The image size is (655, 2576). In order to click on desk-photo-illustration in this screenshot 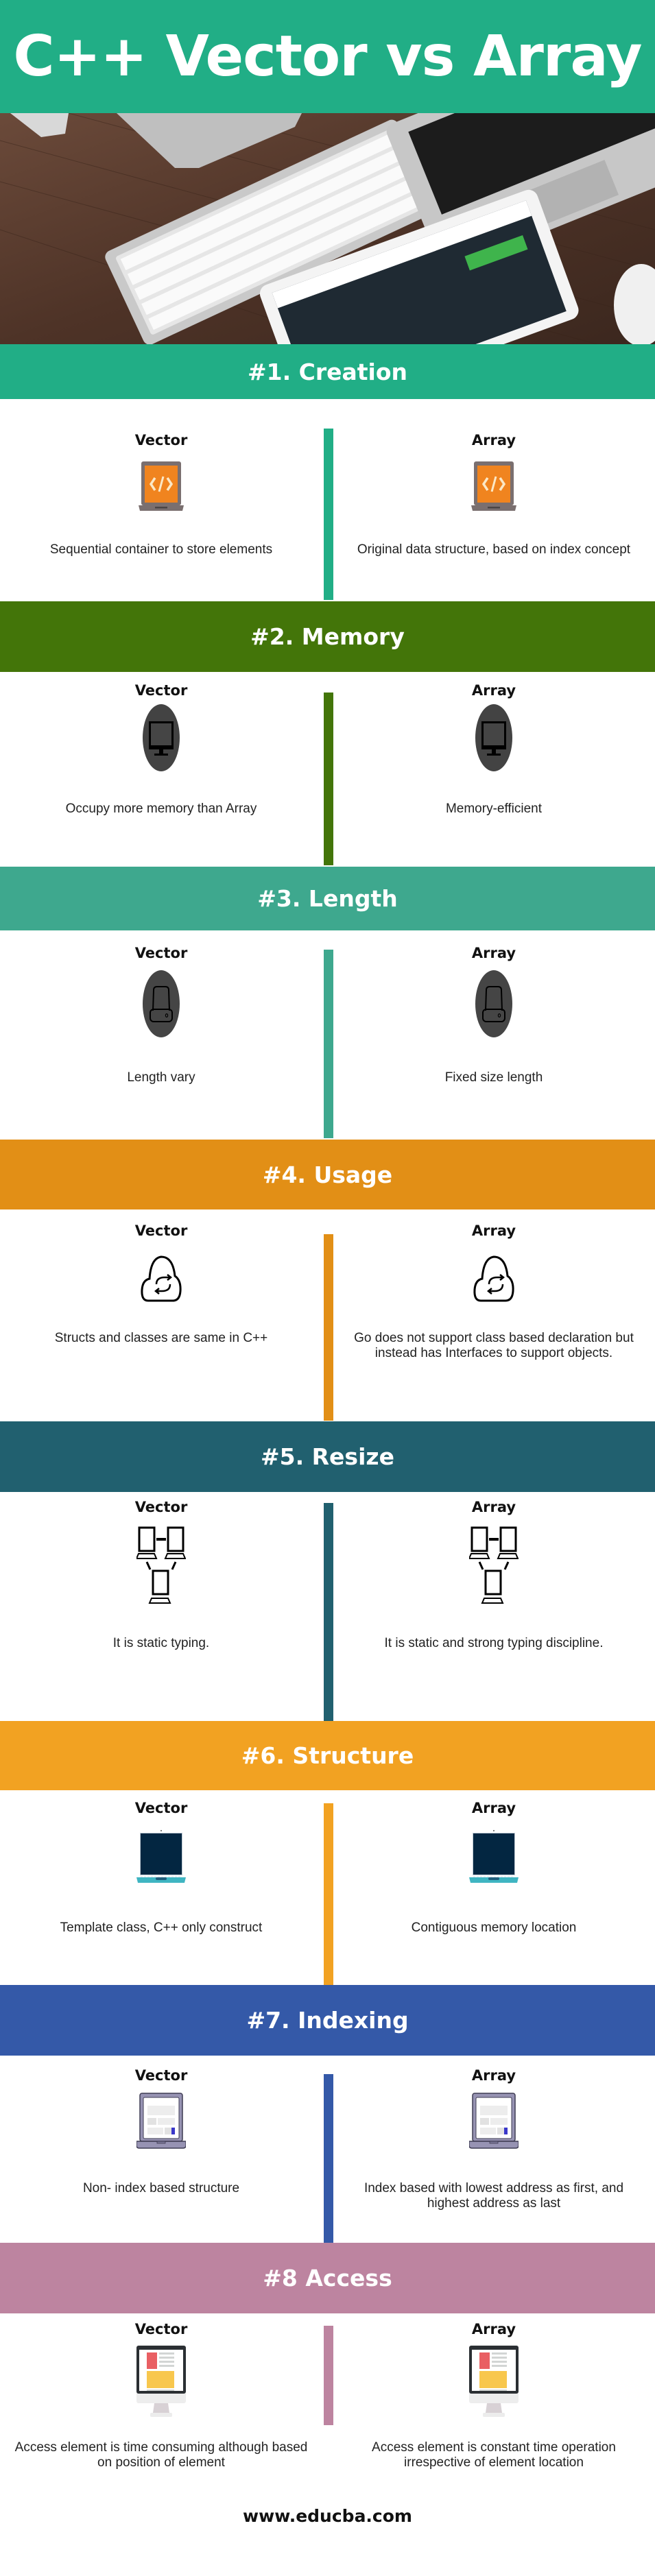, I will do `click(328, 228)`.